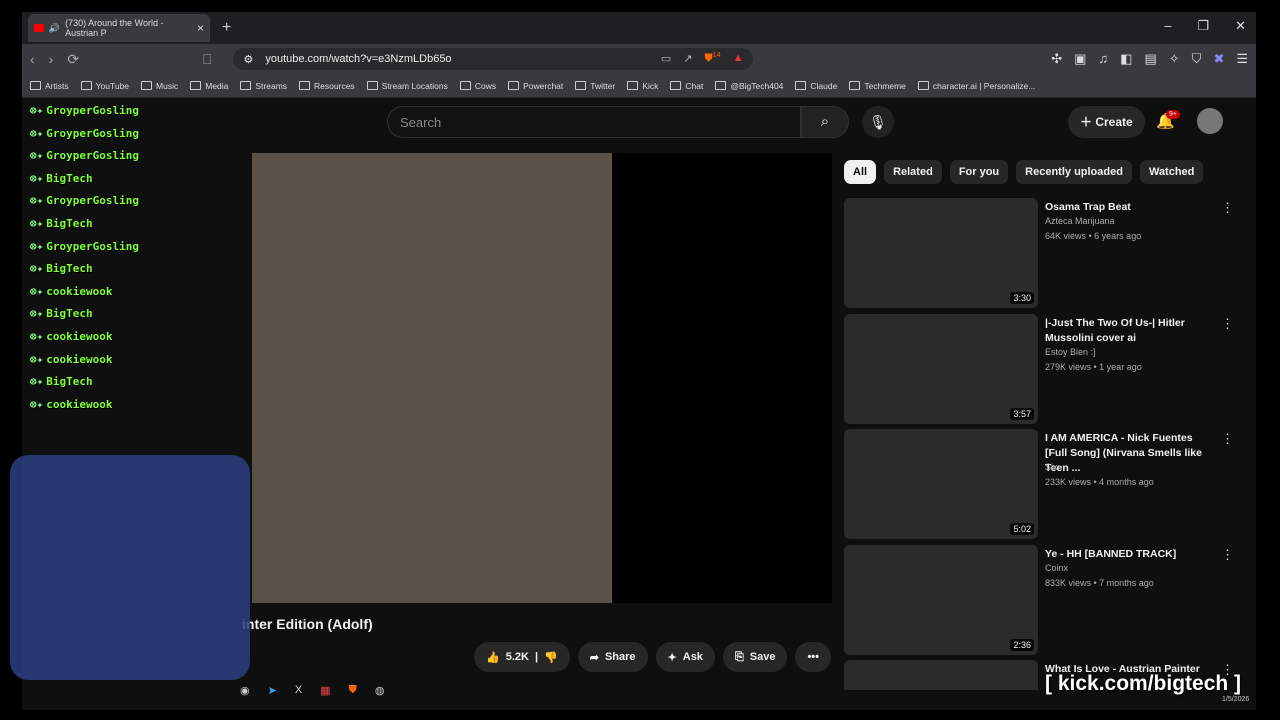 This screenshot has width=1280, height=720. I want to click on bookmark-item: Powerchat, so click(535, 86).